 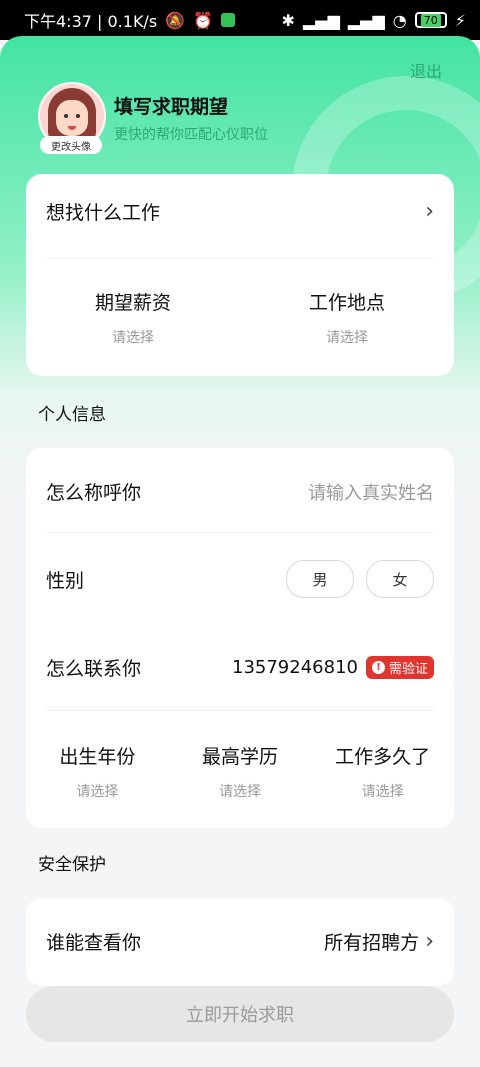 I want to click on alarm-icon: ⏰, so click(x=203, y=20).